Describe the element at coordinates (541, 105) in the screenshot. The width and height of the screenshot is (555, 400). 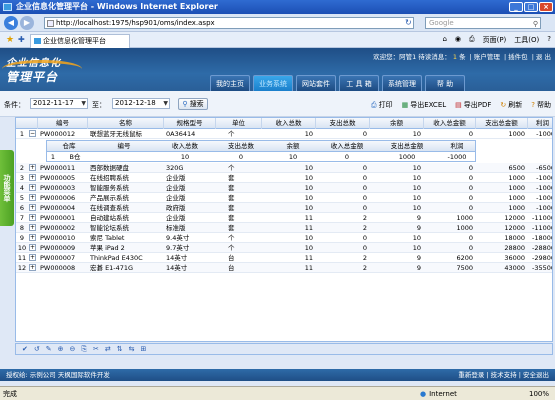
I see `help-button: ? 帮助` at that location.